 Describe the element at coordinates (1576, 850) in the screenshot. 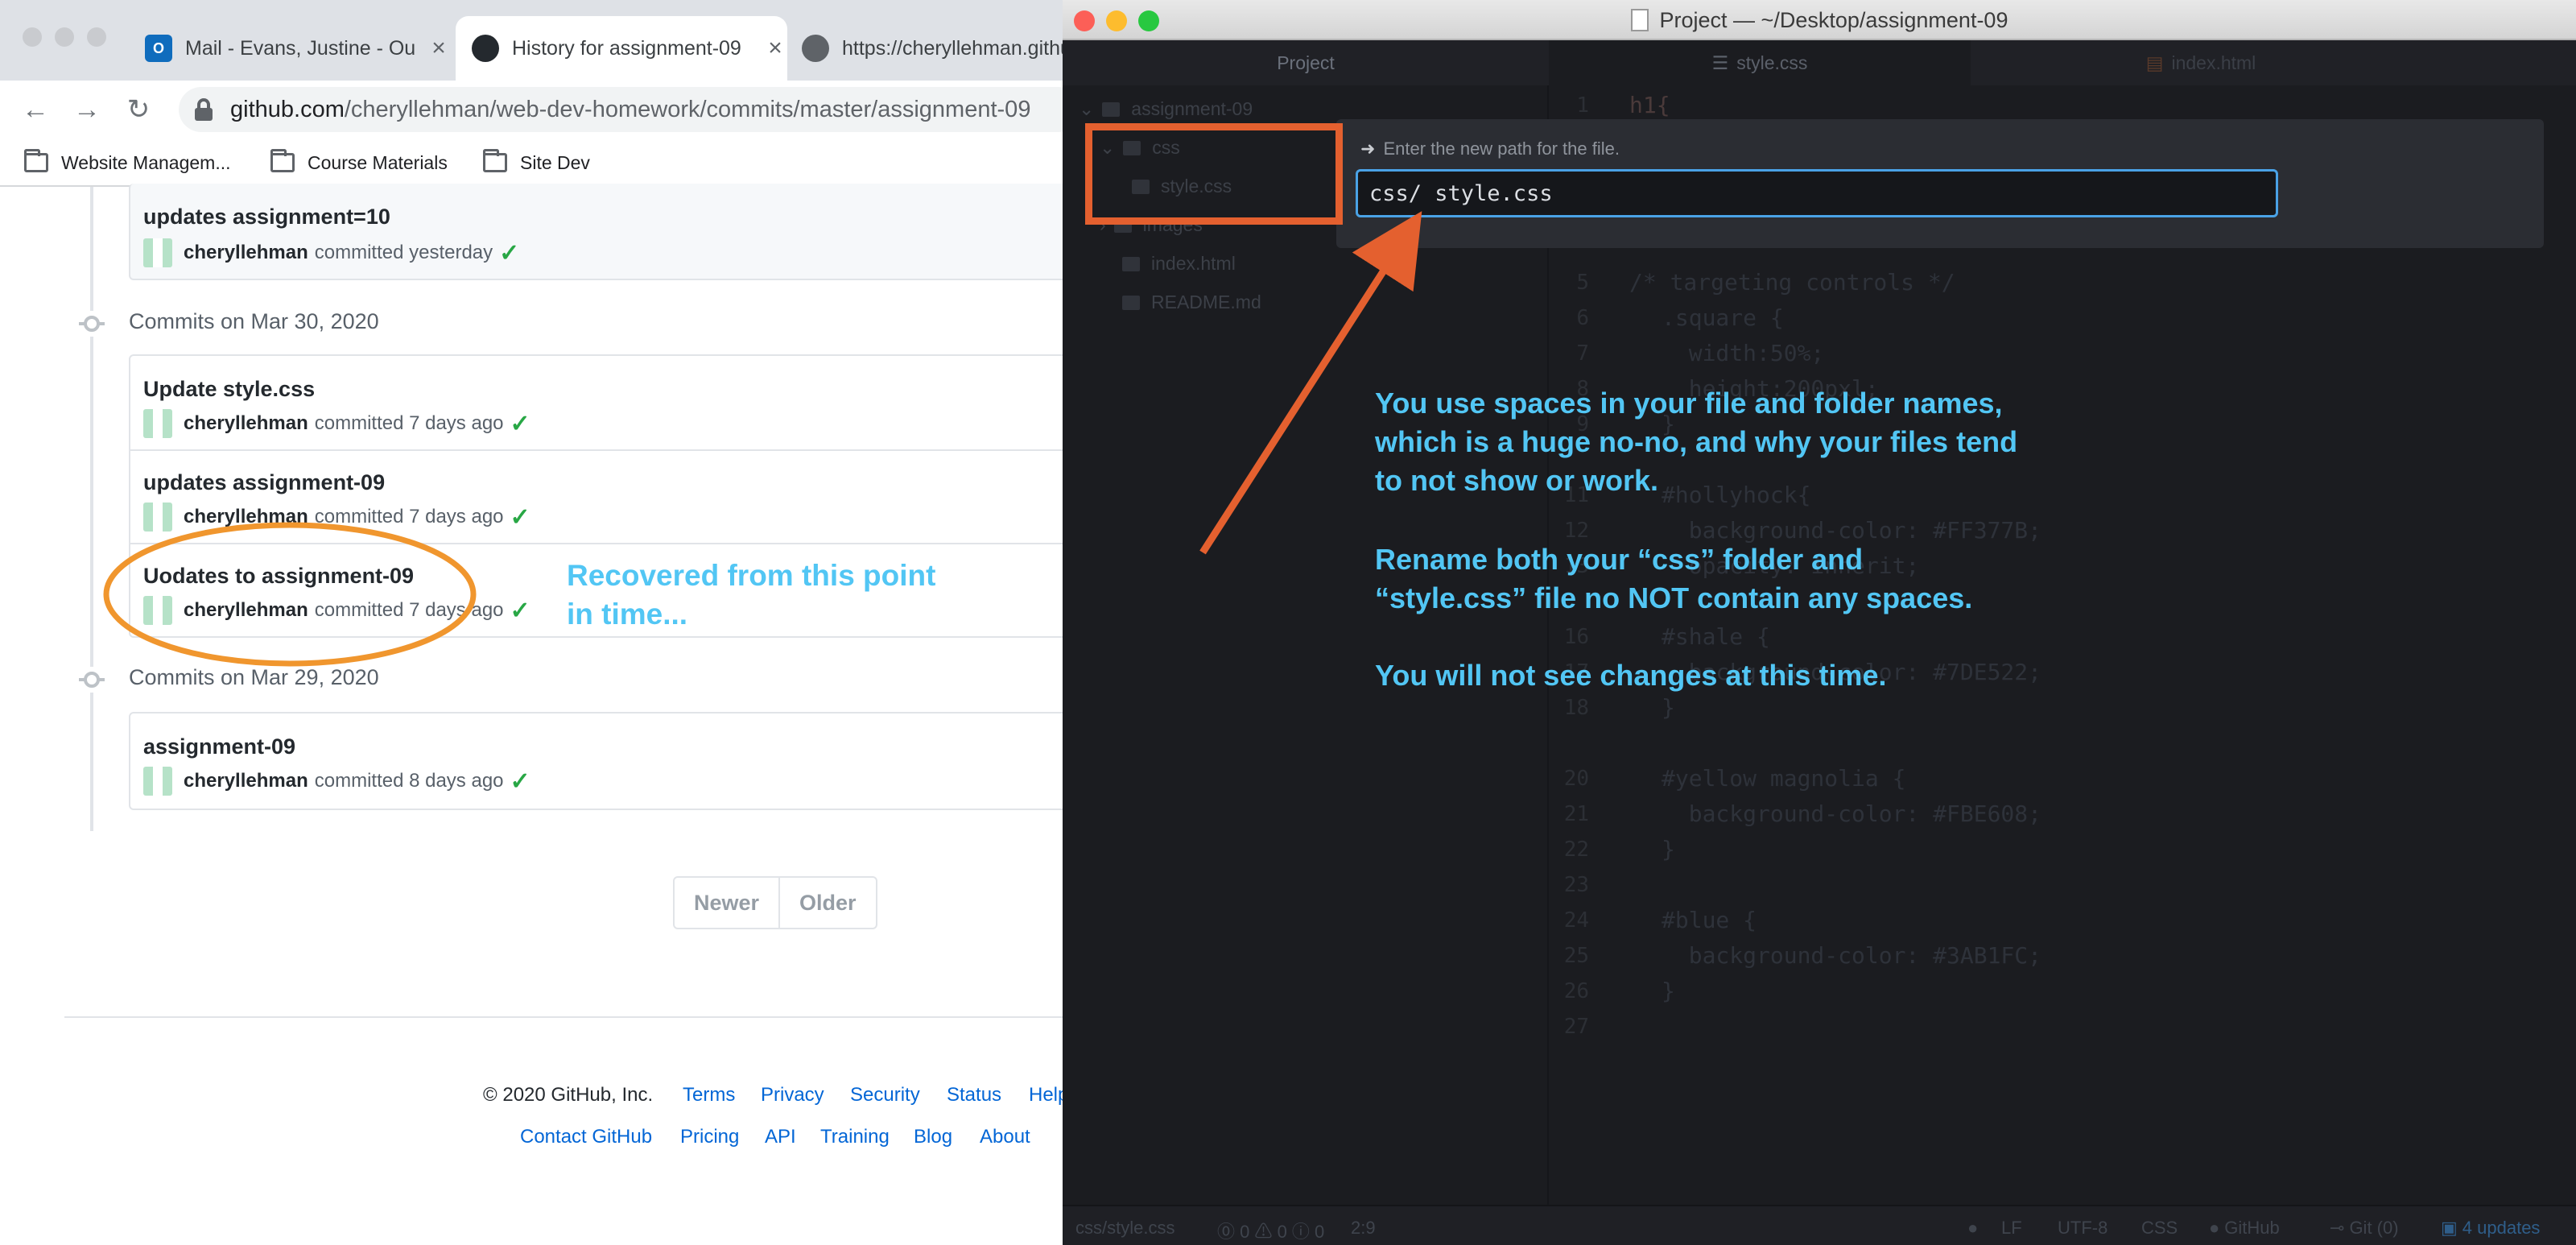

I see `line-number: 22` at that location.